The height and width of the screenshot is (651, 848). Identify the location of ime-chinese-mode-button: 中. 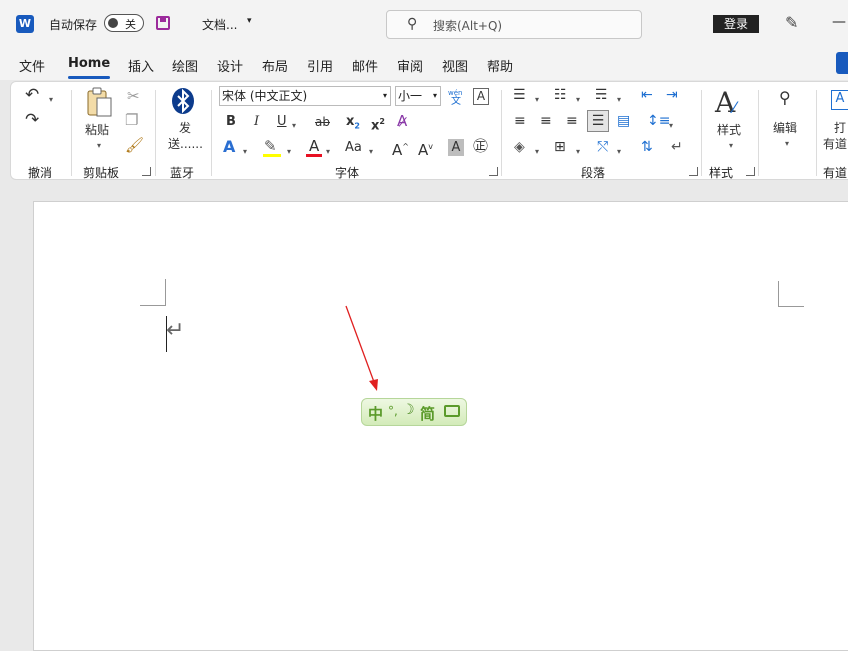
(375, 413).